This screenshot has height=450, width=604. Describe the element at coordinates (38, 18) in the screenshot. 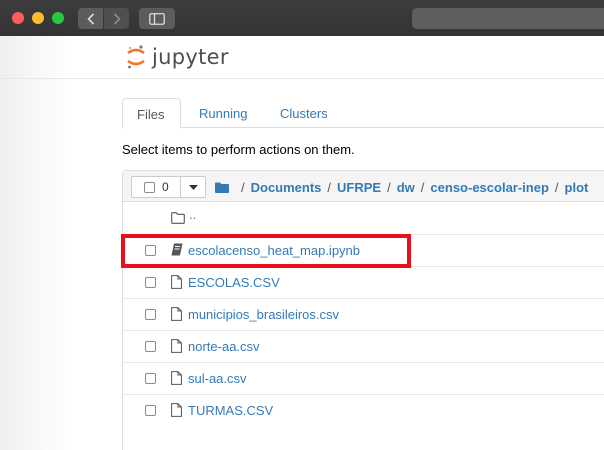

I see `minimize-window-button` at that location.